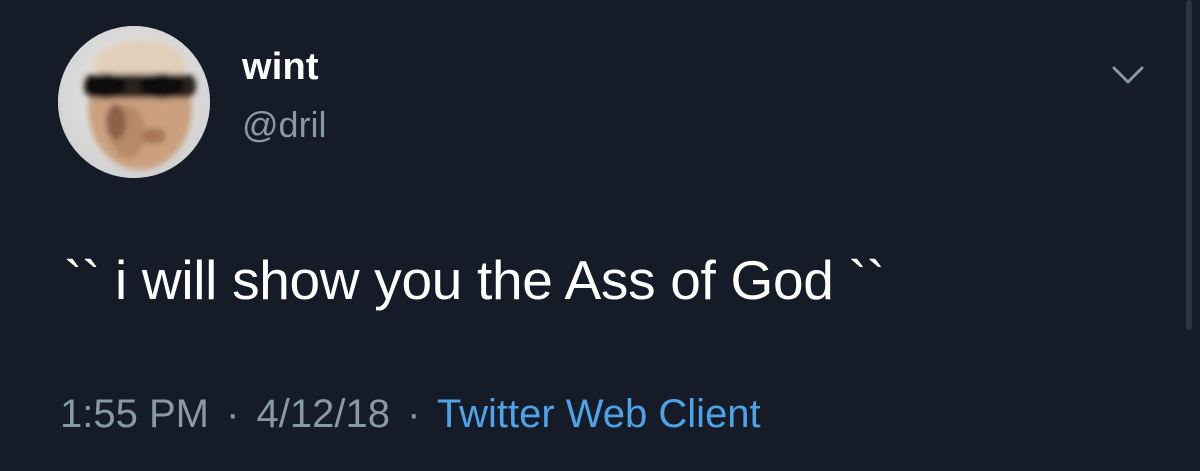 This screenshot has height=471, width=1200. Describe the element at coordinates (1189, 165) in the screenshot. I see `scrollbar` at that location.